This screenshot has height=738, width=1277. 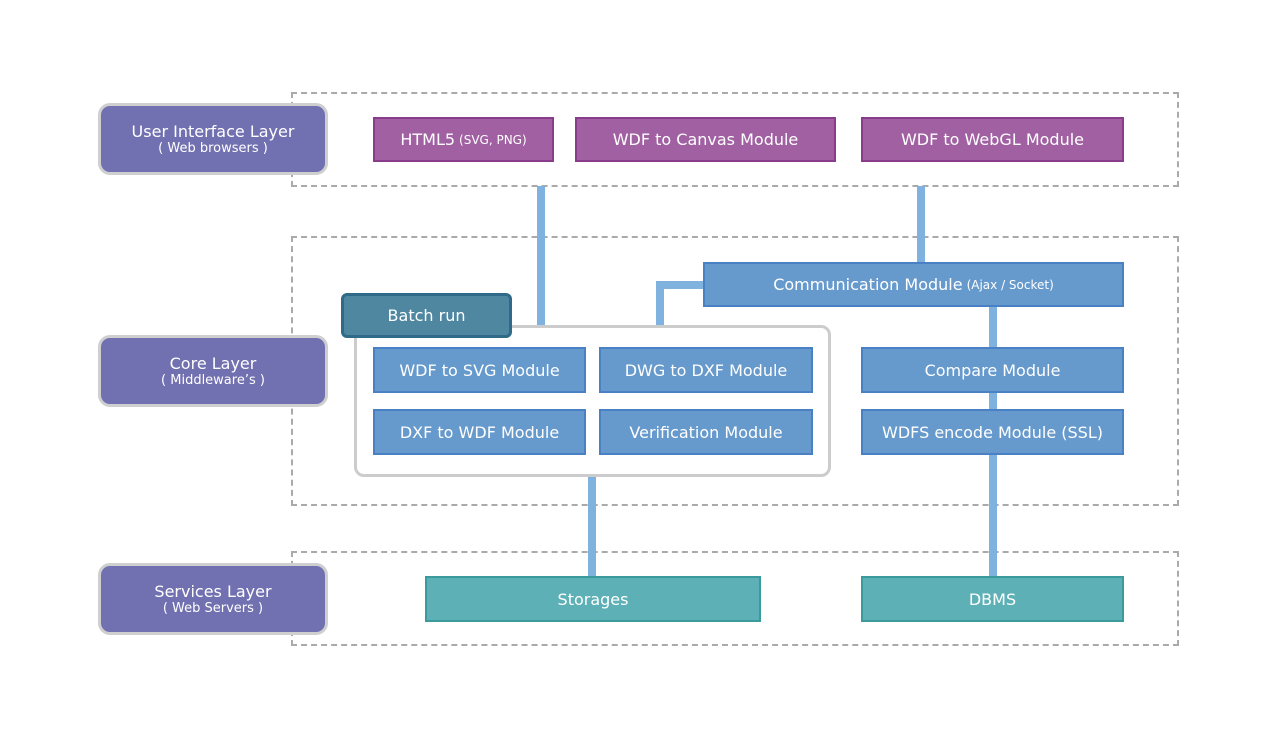 I want to click on layer-title: Core Layer, so click(x=213, y=363).